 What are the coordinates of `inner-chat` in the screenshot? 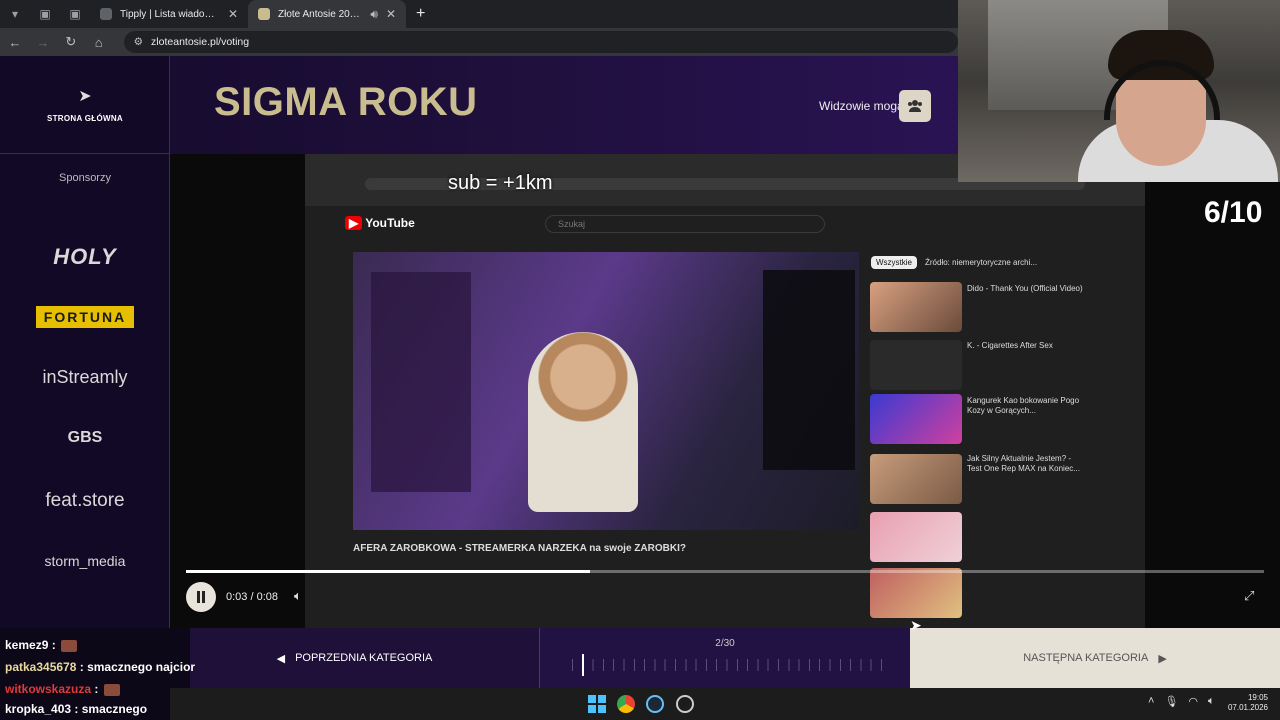 It's located at (421, 382).